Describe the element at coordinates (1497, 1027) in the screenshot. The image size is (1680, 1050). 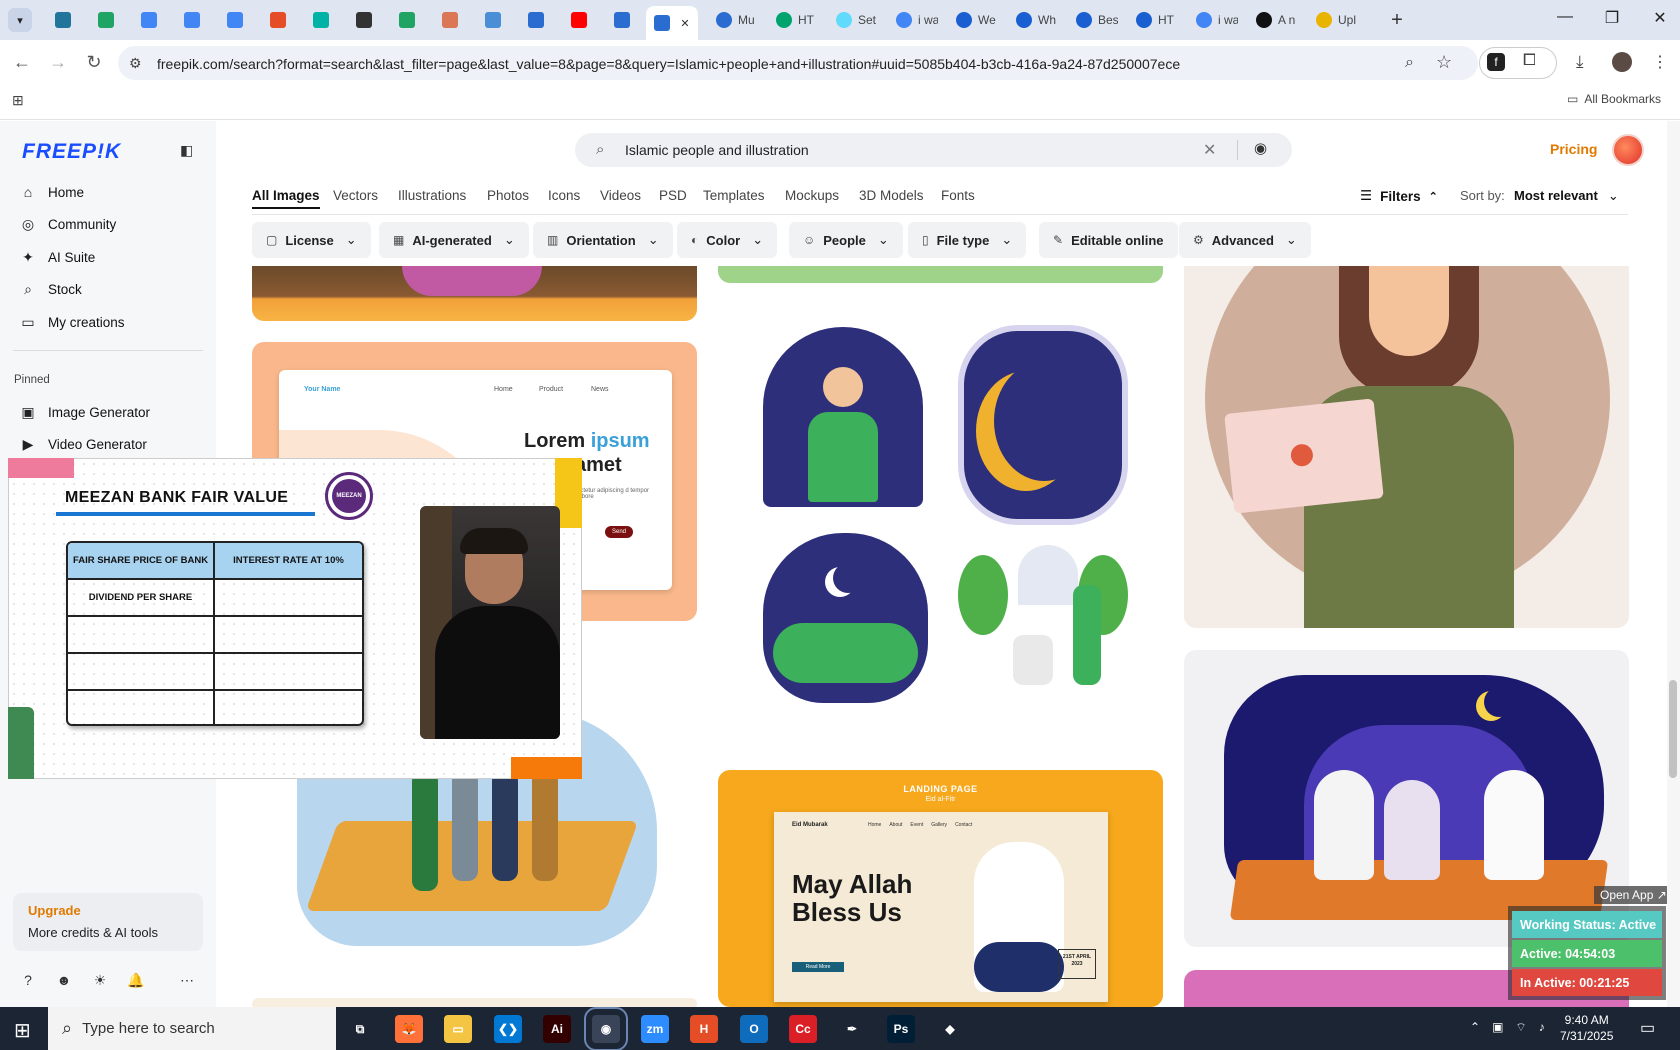
I see `tray-network-icon: ▣` at that location.